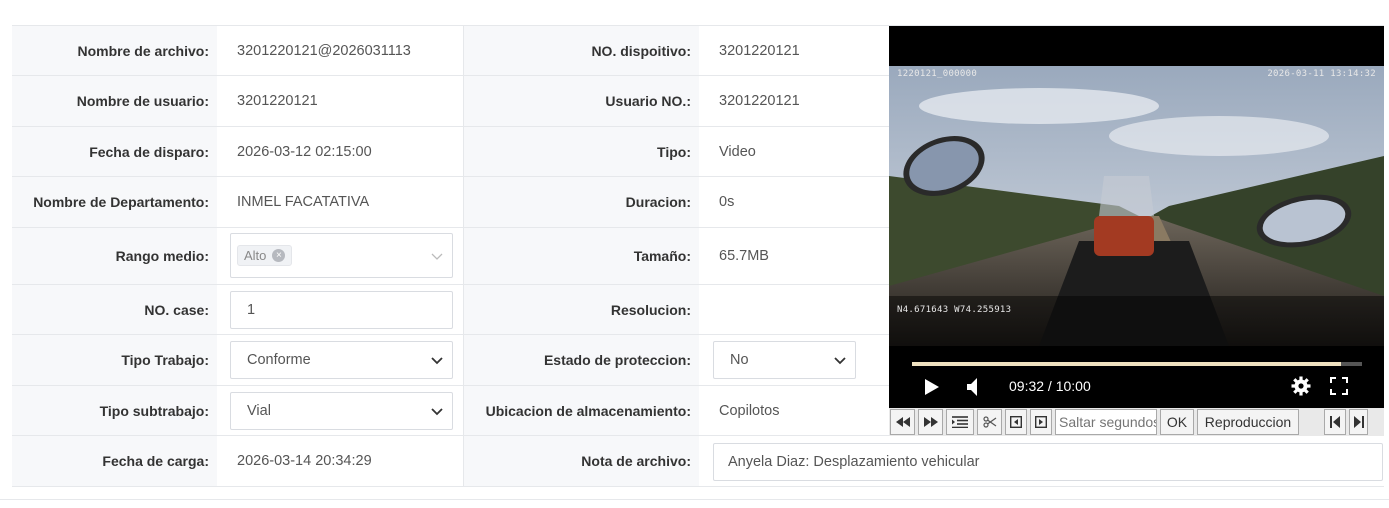 The image size is (1389, 508). Describe the element at coordinates (114, 202) in the screenshot. I see `department-label: Nombre de Departamento:` at that location.